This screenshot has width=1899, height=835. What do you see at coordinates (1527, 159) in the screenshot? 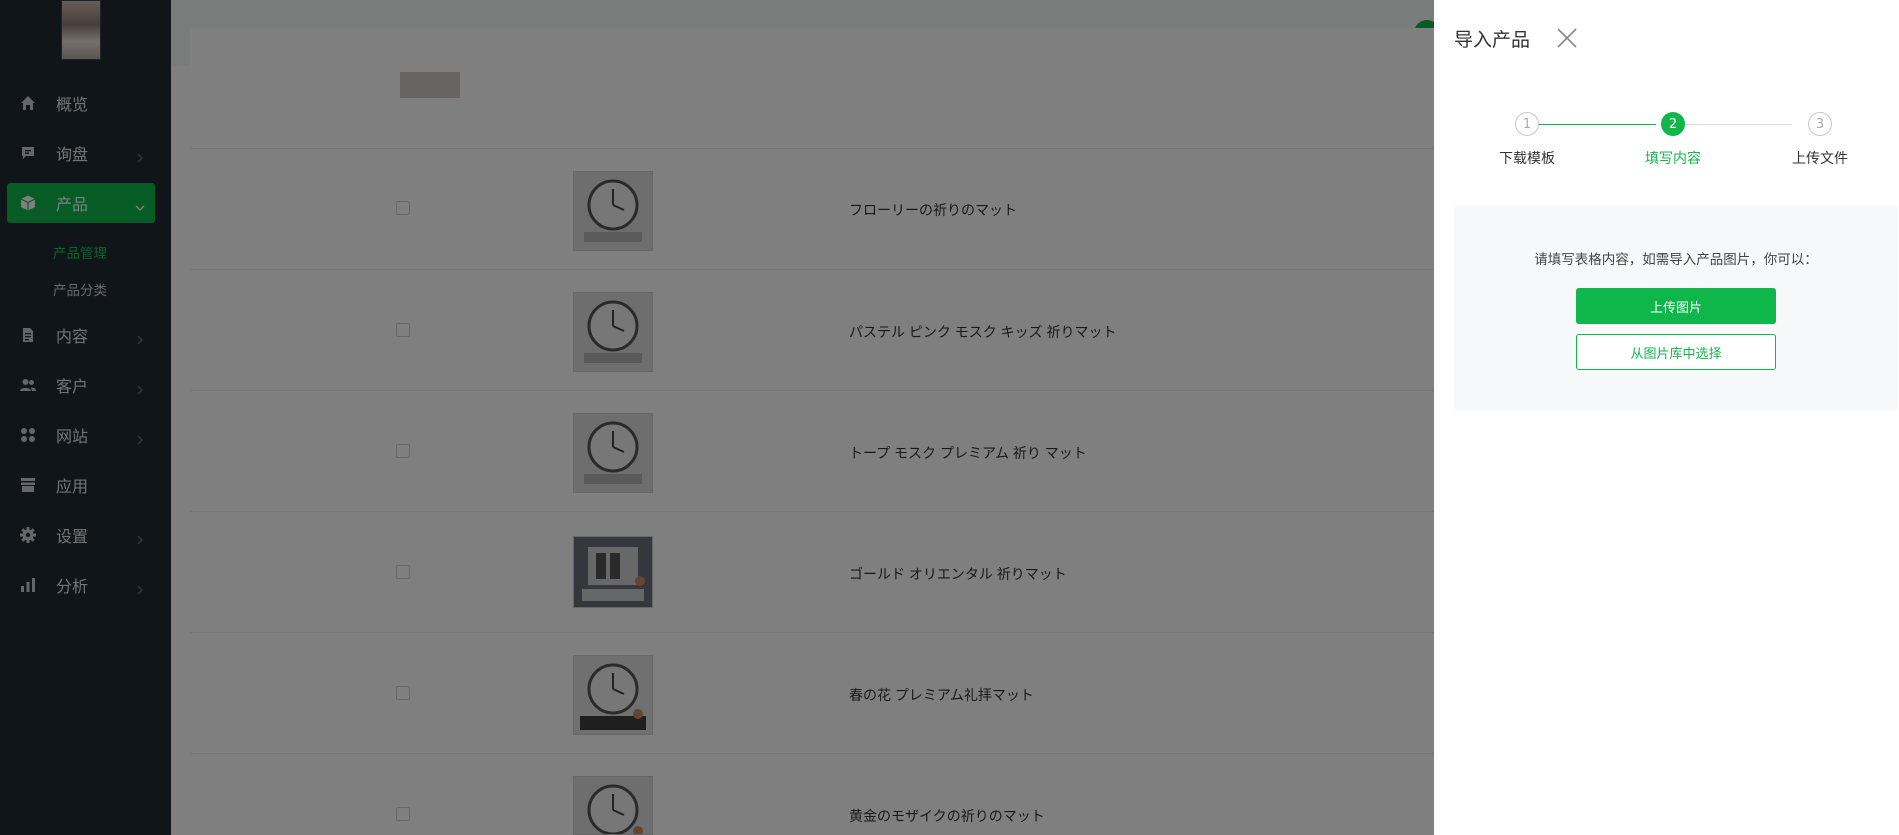
I see `step-1-label: 下载模板` at bounding box center [1527, 159].